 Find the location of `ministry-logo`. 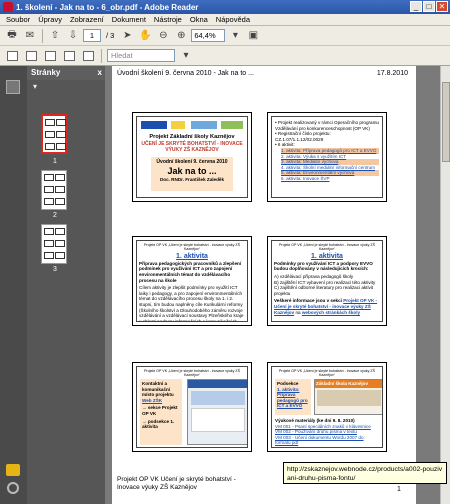

ministry-logo is located at coordinates (204, 125).